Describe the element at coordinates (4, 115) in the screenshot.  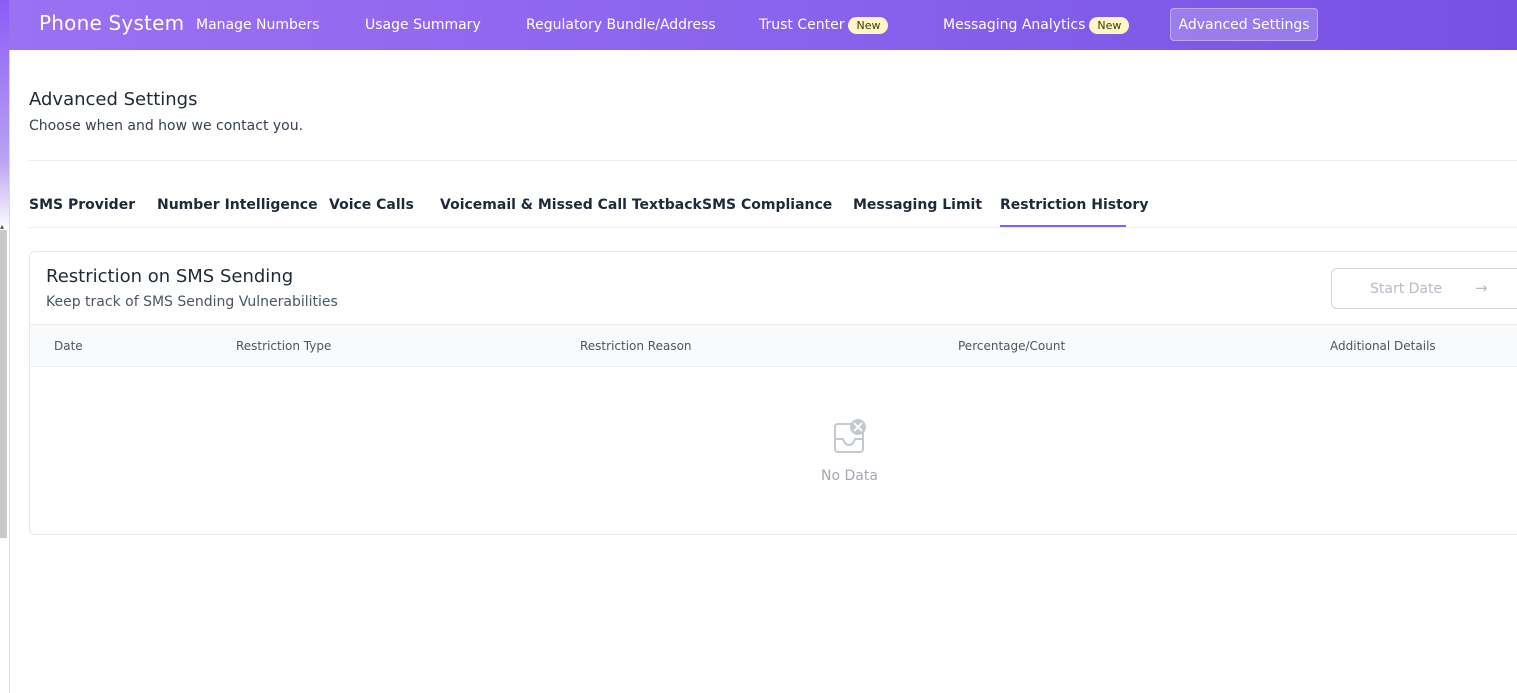
I see `left-edge-gradient` at that location.